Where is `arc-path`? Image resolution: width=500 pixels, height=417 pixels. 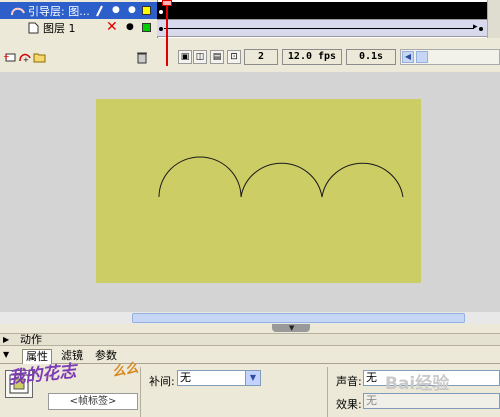 arc-path is located at coordinates (281, 177).